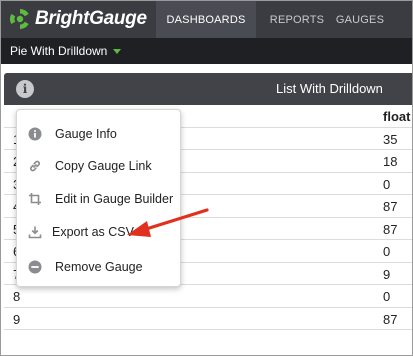 The height and width of the screenshot is (356, 413). I want to click on menu-item-edit-in-gauge-builder: Edit in Gauge Builder, so click(99, 199).